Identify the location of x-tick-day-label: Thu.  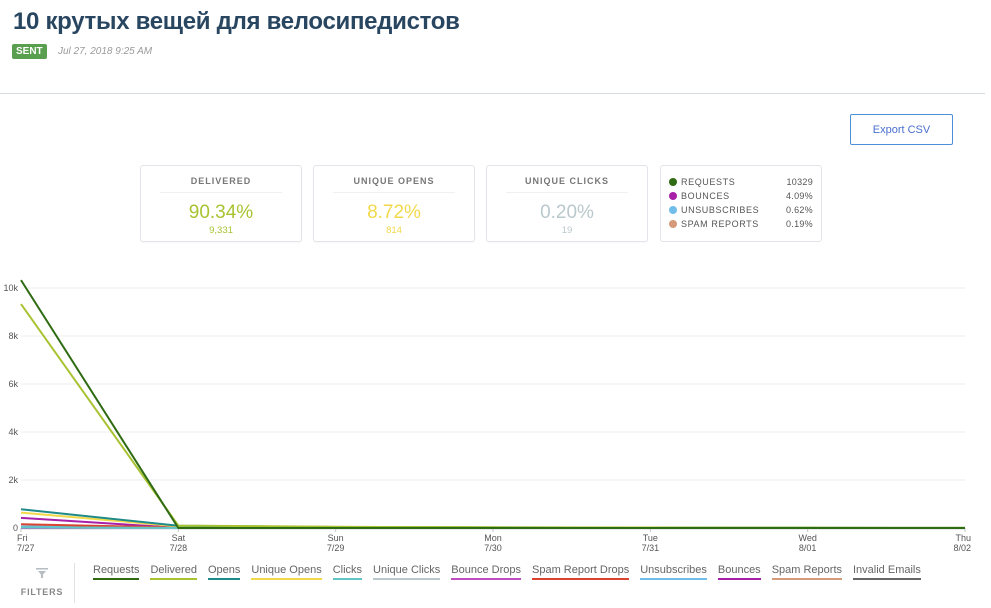
(963, 538).